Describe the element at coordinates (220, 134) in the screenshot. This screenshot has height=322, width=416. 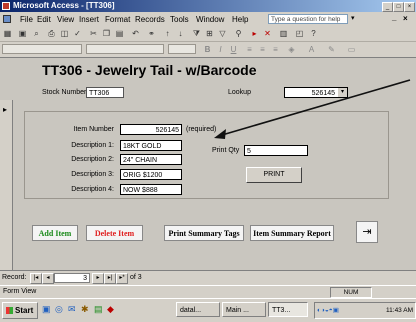
I see `arrow-head` at that location.